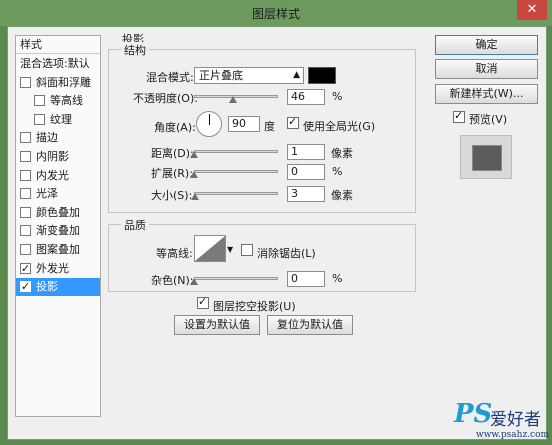 The width and height of the screenshot is (552, 445). I want to click on sidebar-item-label: 外发光, so click(52, 268).